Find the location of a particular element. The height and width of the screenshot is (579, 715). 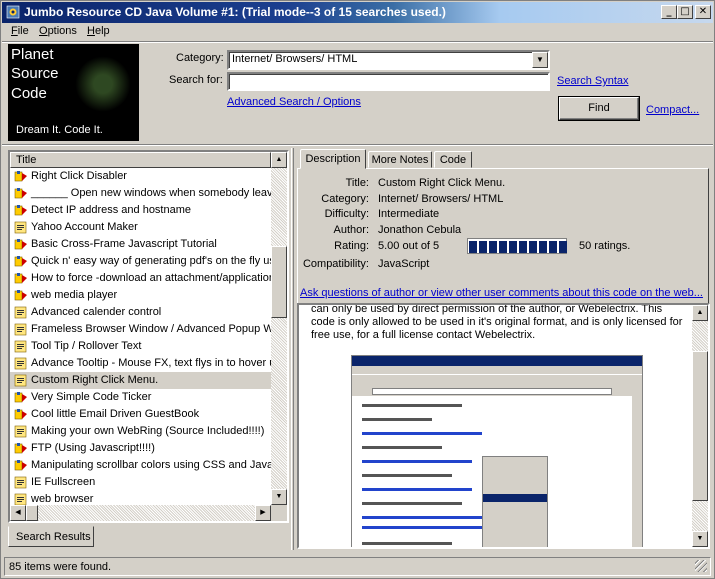

results-hscroll-thumb is located at coordinates (32, 513).